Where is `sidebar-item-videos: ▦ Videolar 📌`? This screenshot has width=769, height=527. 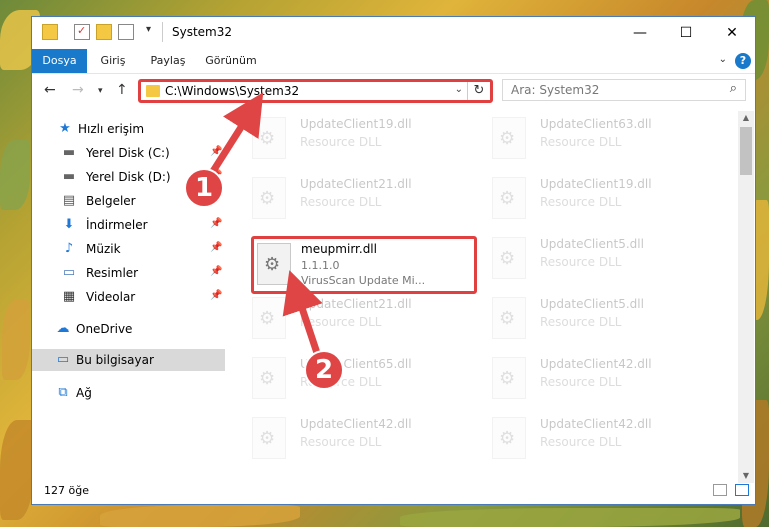 sidebar-item-videos: ▦ Videolar 📌 is located at coordinates (128, 297).